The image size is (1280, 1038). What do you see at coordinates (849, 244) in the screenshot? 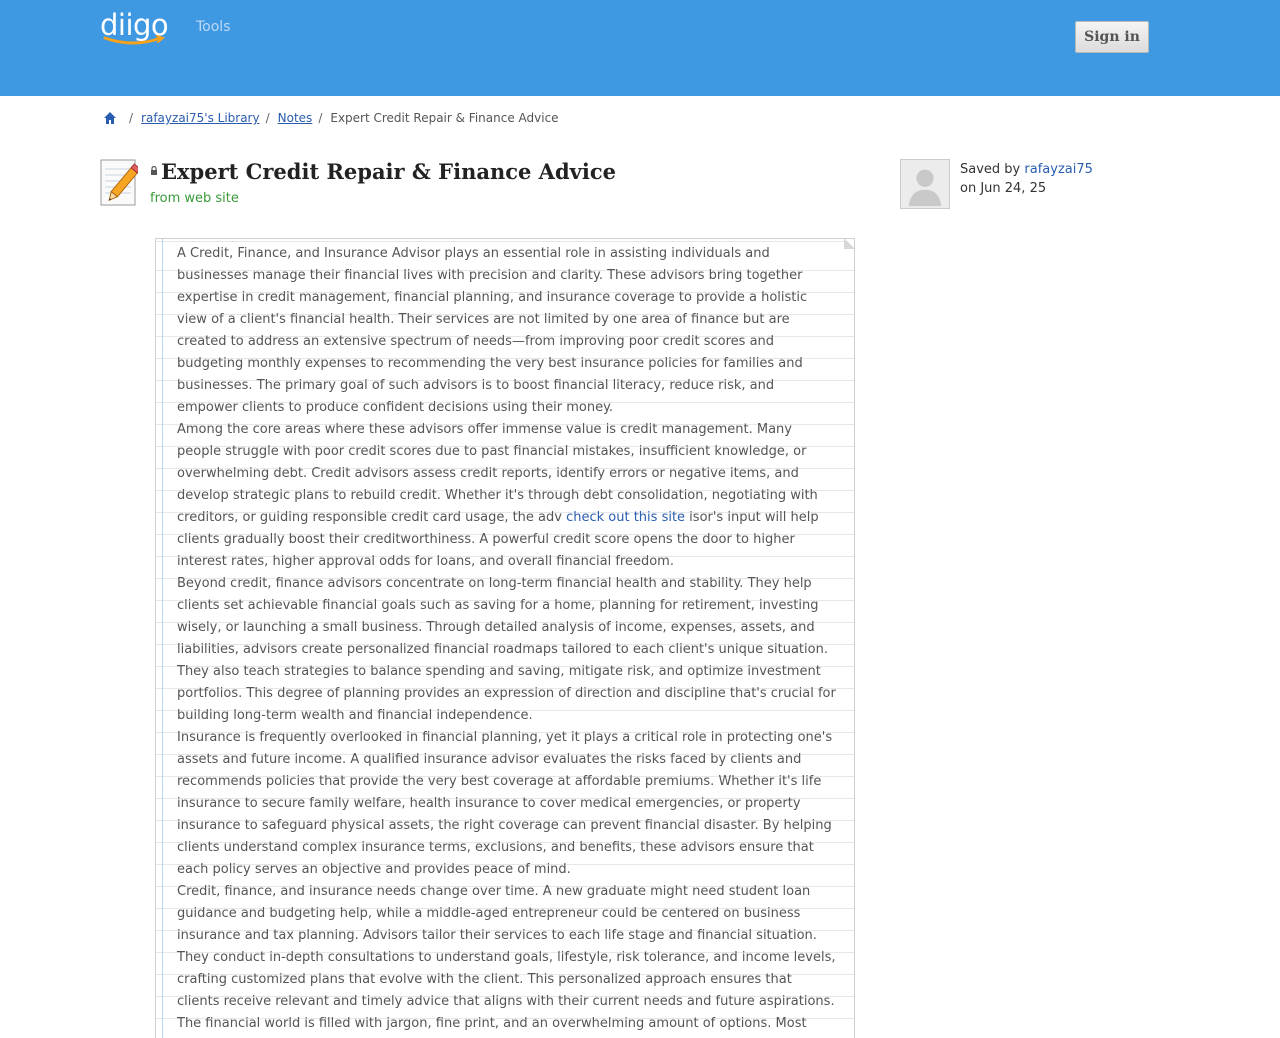
I see `note-folded-corner` at bounding box center [849, 244].